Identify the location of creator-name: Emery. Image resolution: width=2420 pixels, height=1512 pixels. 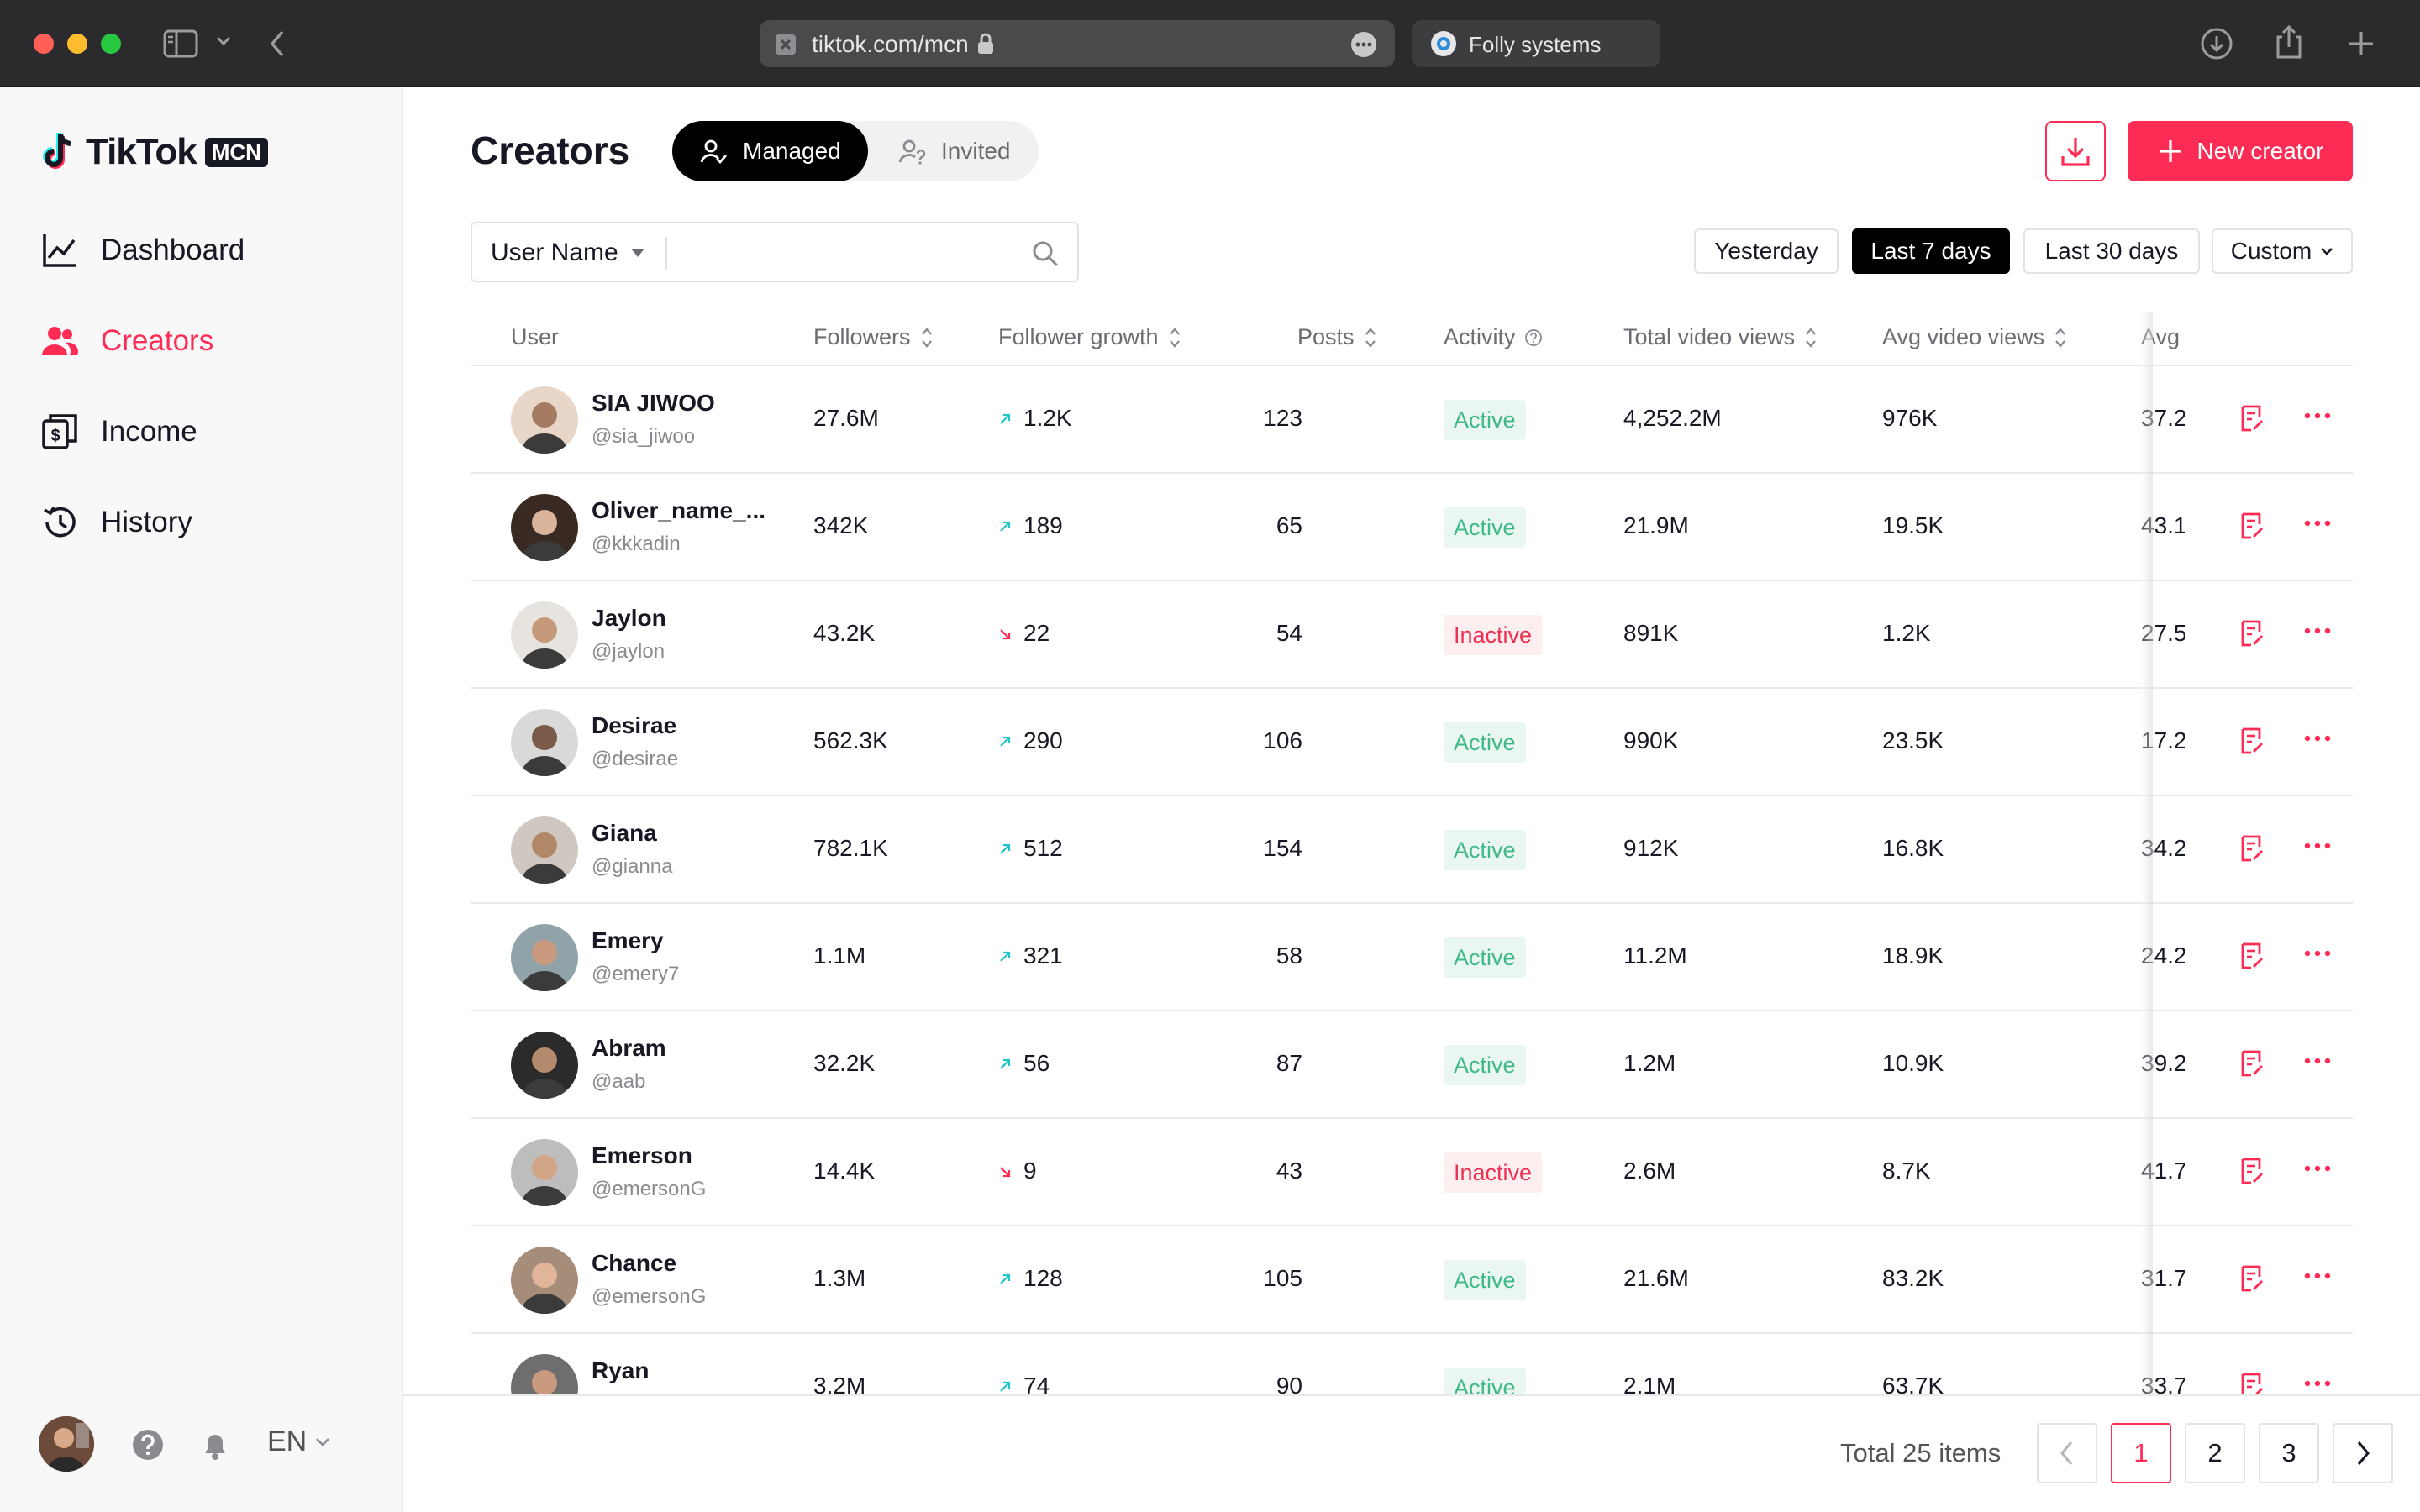
(628, 940).